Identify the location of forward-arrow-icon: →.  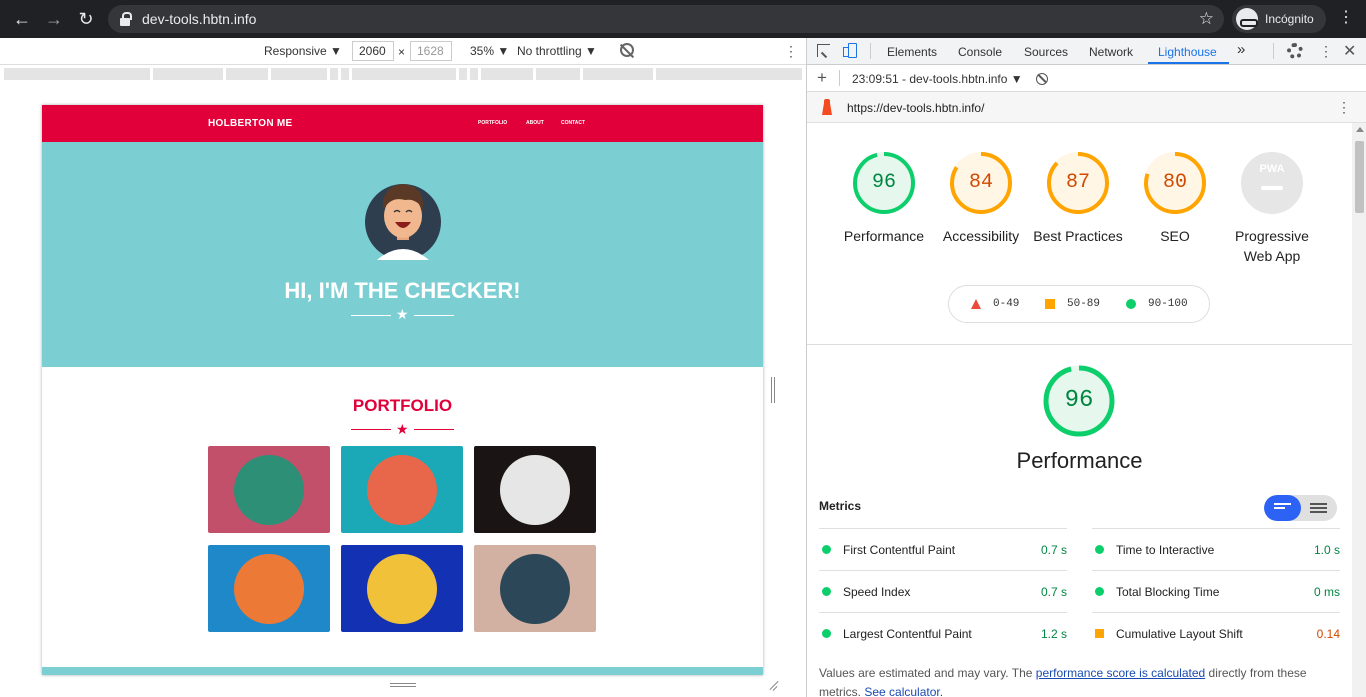
(54, 19).